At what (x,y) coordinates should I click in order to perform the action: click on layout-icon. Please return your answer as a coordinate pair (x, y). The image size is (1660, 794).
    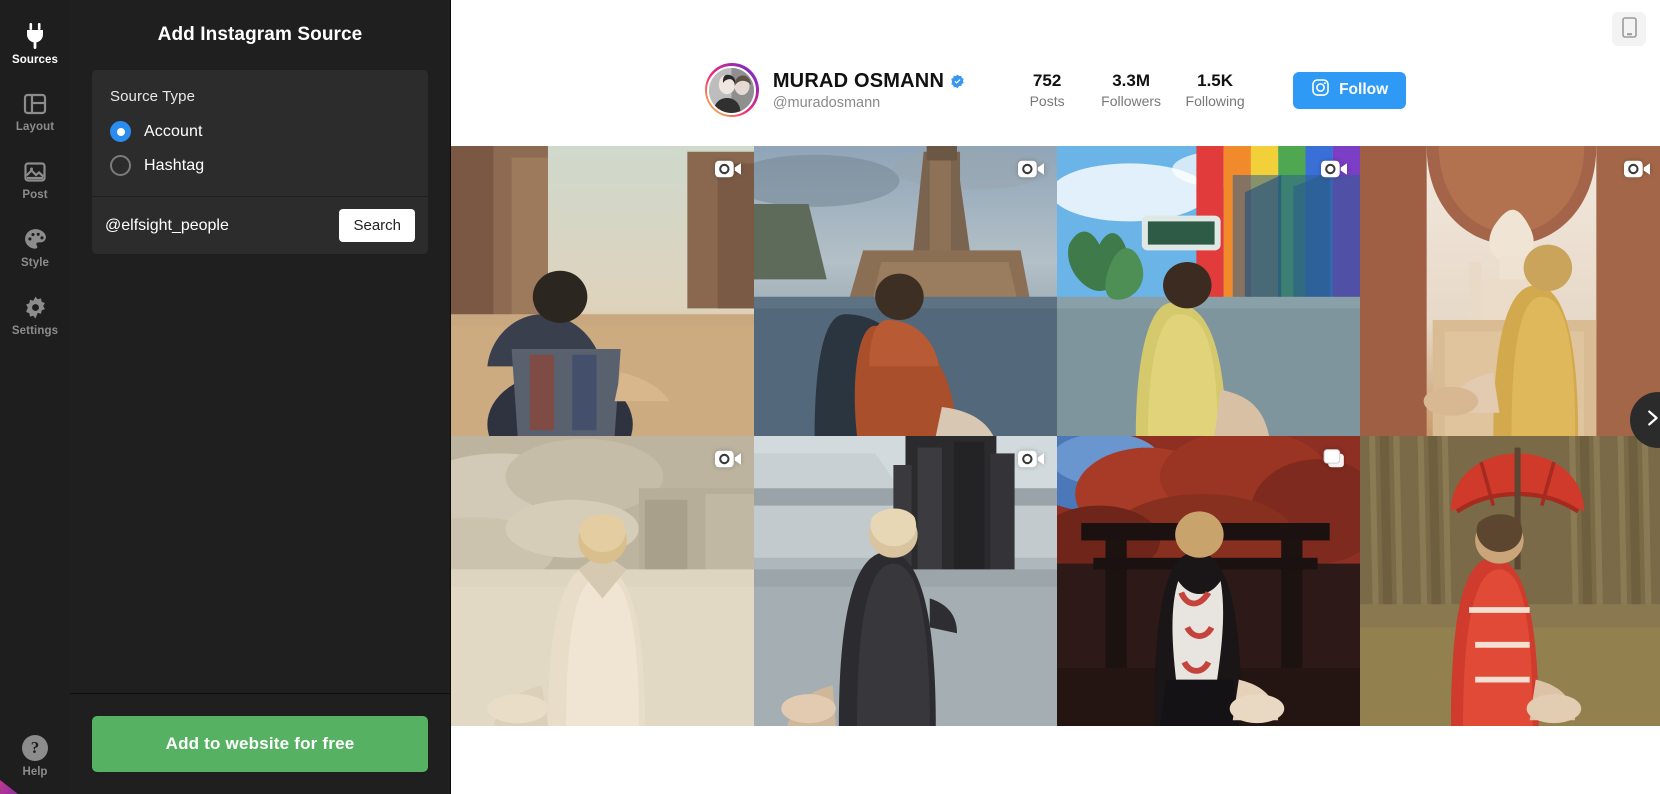
    Looking at the image, I should click on (35, 104).